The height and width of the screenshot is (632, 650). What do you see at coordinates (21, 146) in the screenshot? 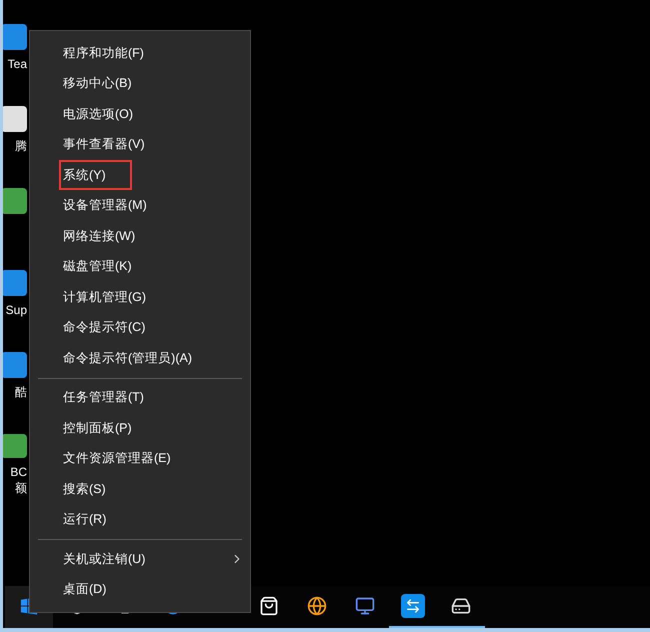
I see `icon-label: 腾` at bounding box center [21, 146].